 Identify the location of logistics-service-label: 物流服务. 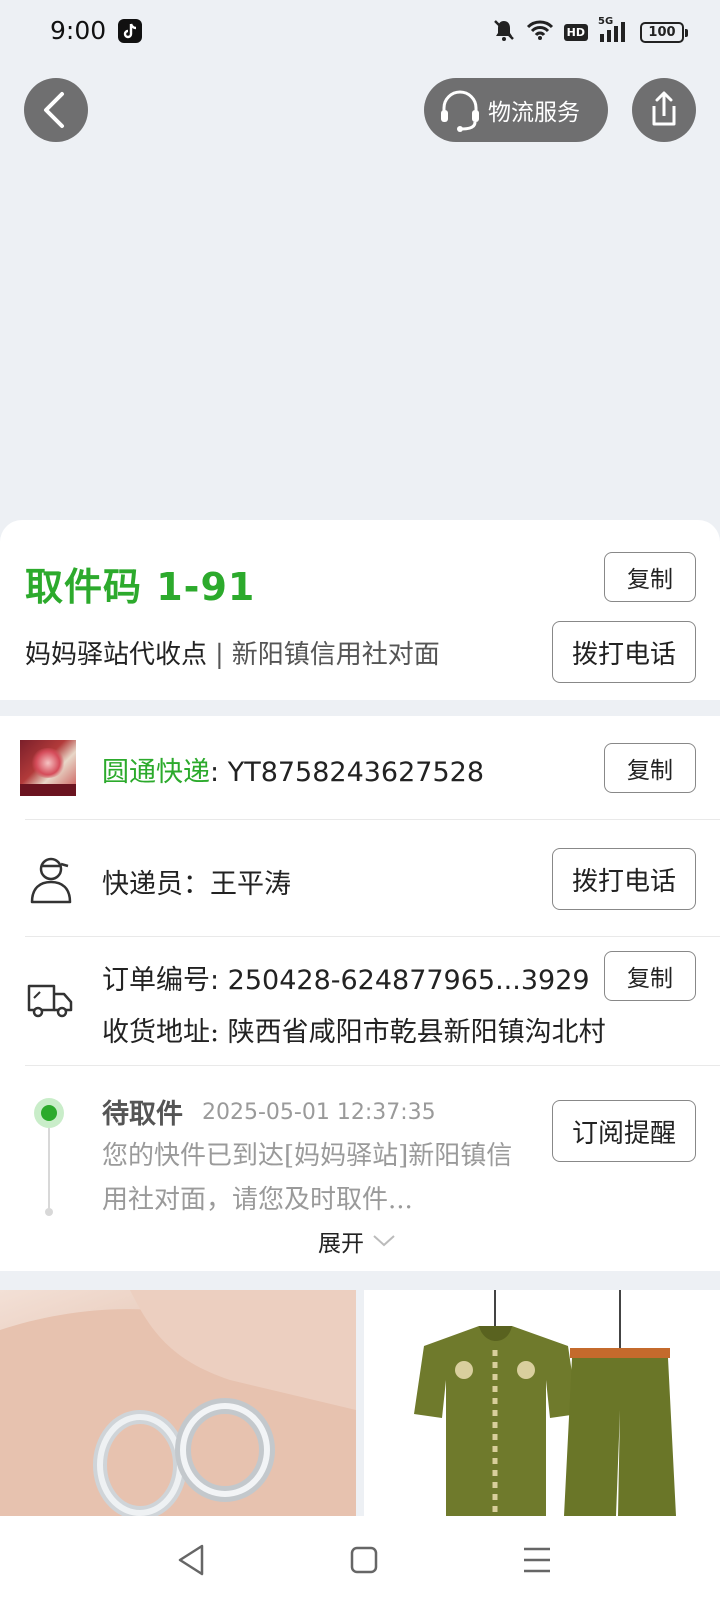
(534, 113).